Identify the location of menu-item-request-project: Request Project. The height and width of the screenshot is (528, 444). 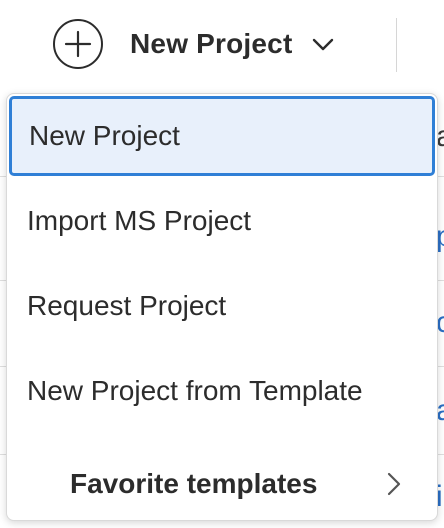
(222, 306).